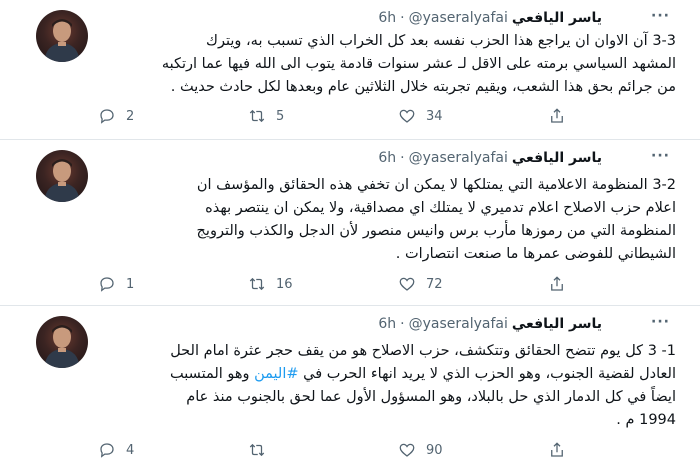 The image size is (700, 472). What do you see at coordinates (173, 284) in the screenshot?
I see `reply-button: 1` at bounding box center [173, 284].